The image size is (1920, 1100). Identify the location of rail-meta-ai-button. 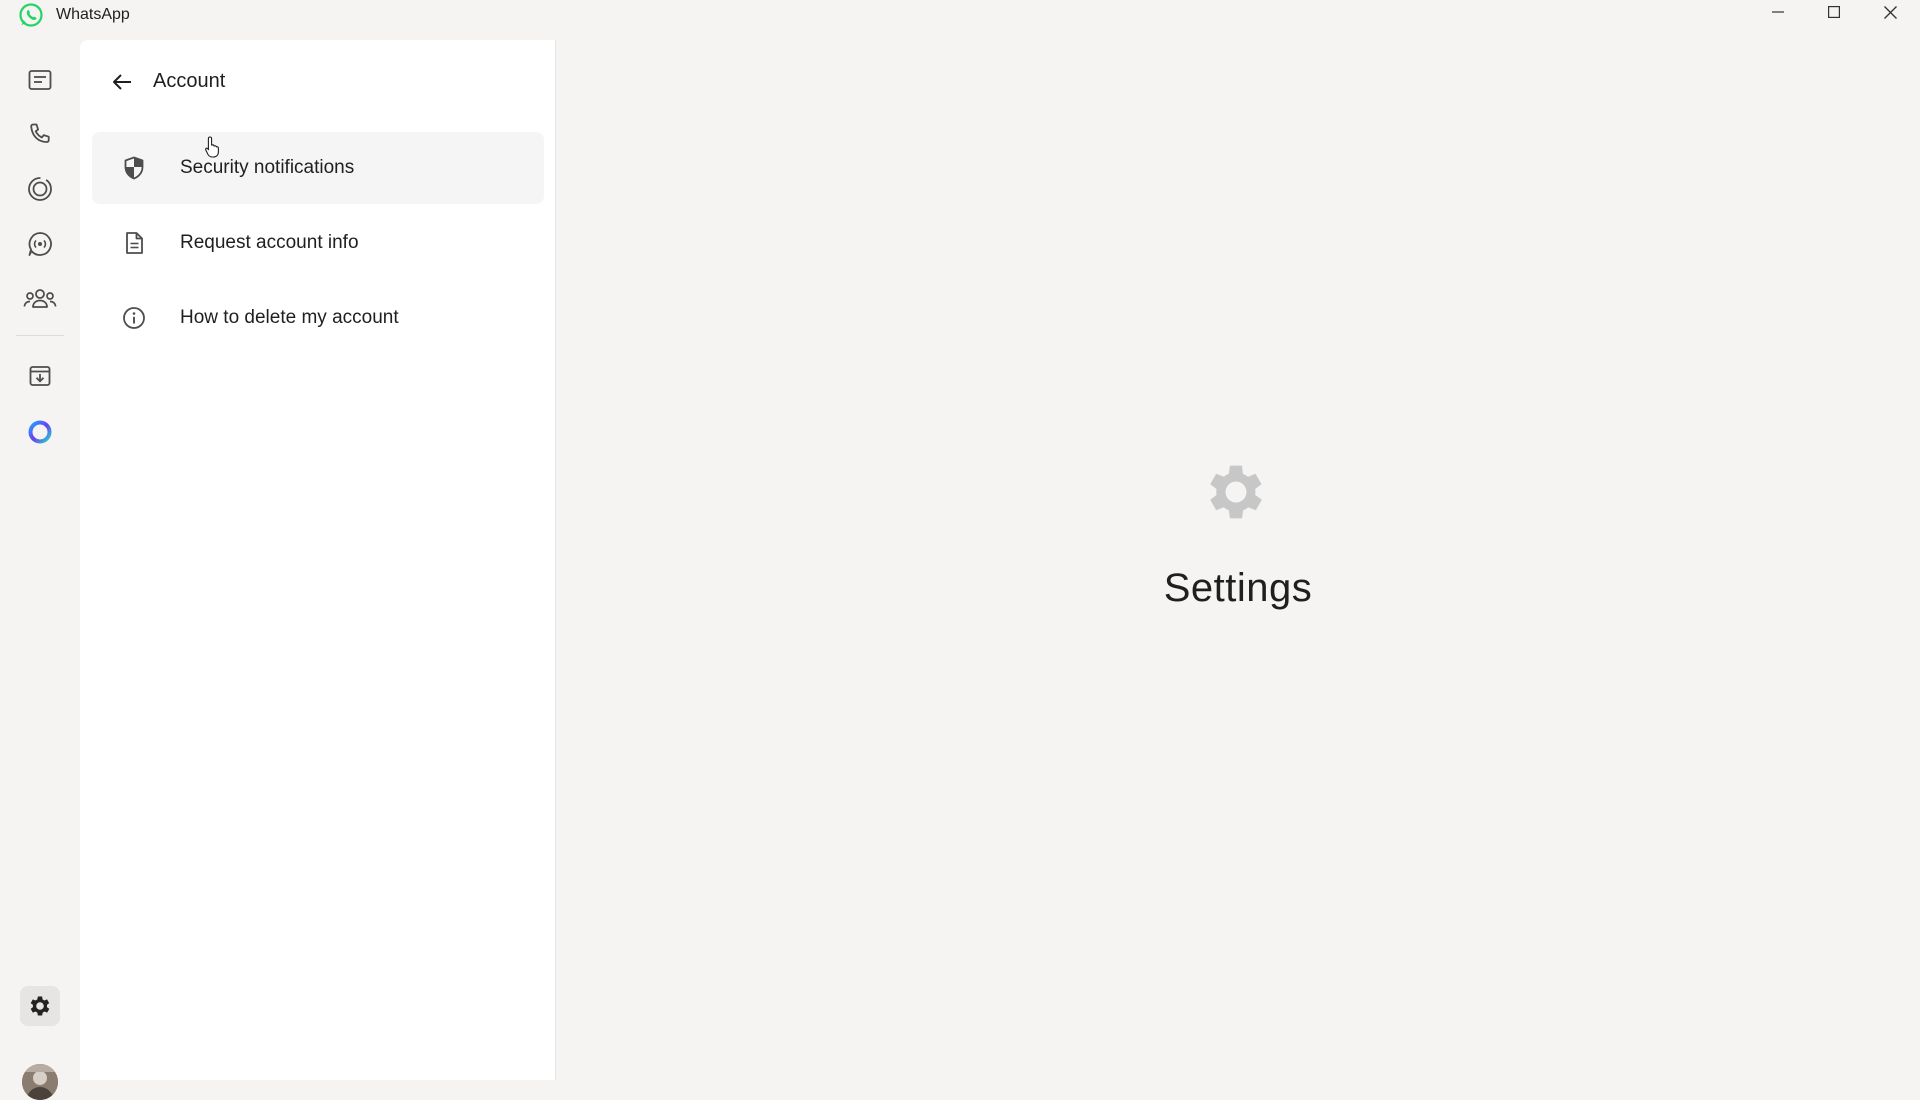
(40, 432).